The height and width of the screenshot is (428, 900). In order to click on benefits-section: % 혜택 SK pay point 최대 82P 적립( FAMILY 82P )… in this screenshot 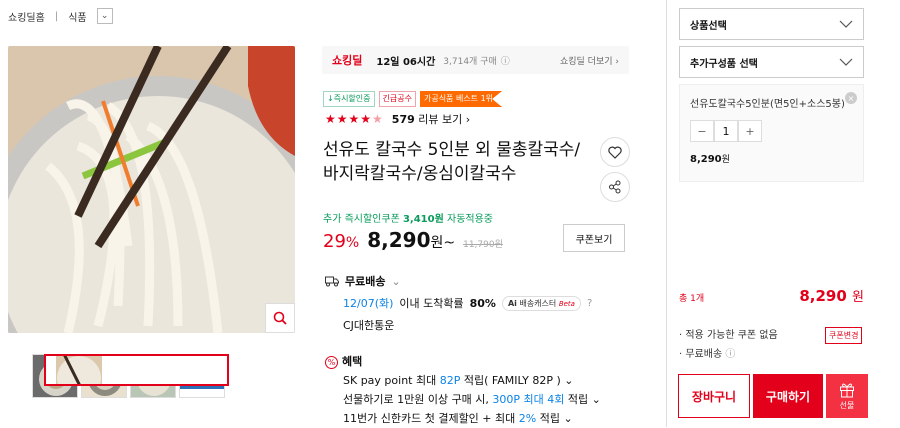, I will do `click(463, 390)`.